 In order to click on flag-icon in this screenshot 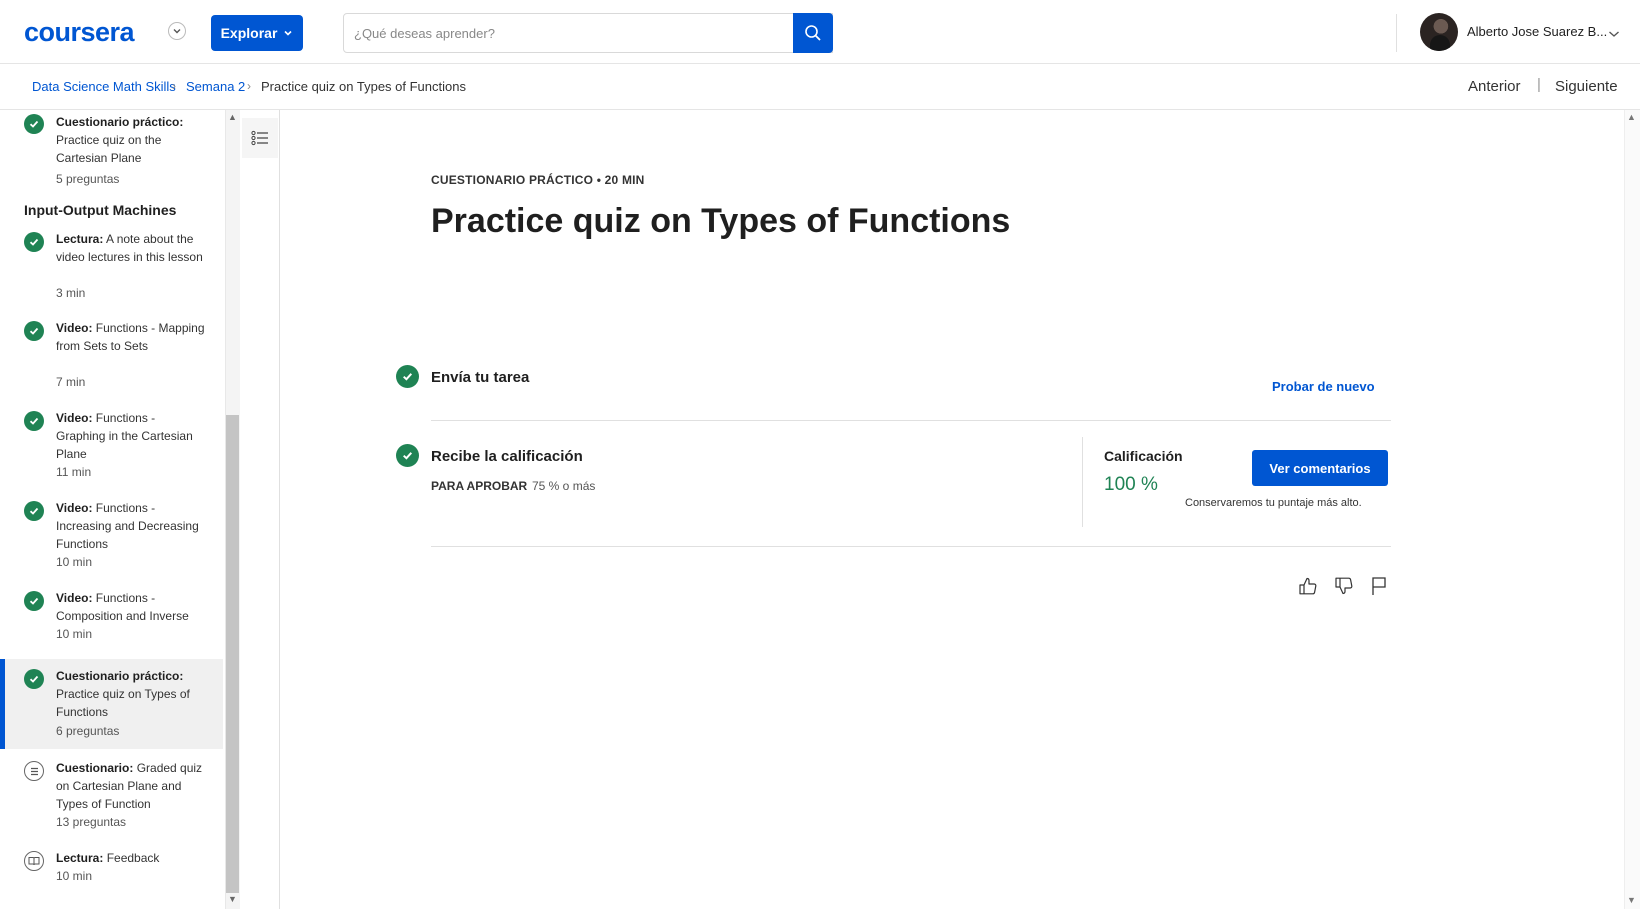, I will do `click(1379, 586)`.